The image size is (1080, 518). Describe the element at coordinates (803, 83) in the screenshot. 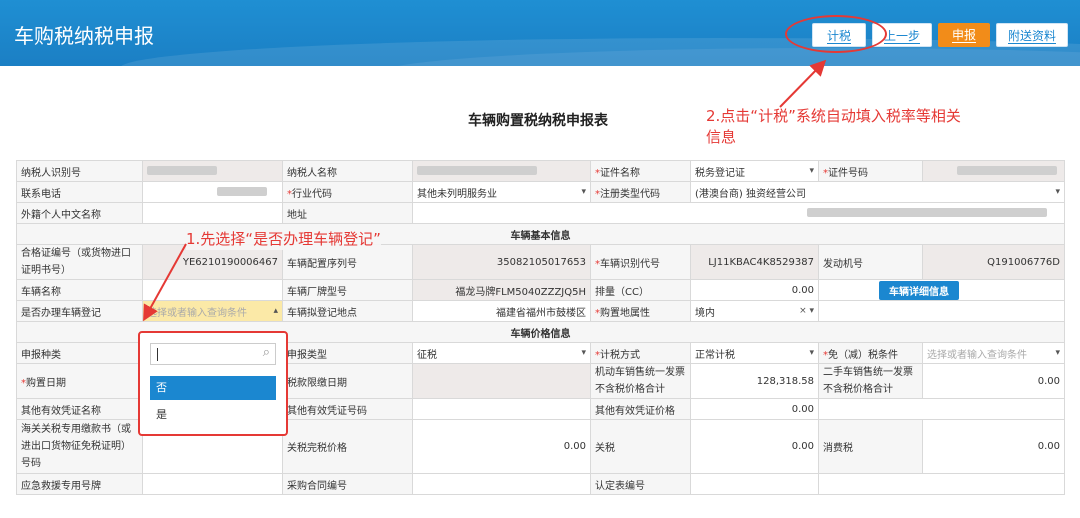

I see `arrow-to-calc-button` at that location.